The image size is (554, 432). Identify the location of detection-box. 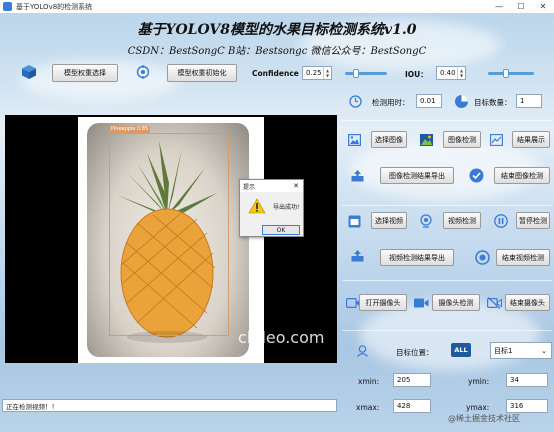
(169, 234).